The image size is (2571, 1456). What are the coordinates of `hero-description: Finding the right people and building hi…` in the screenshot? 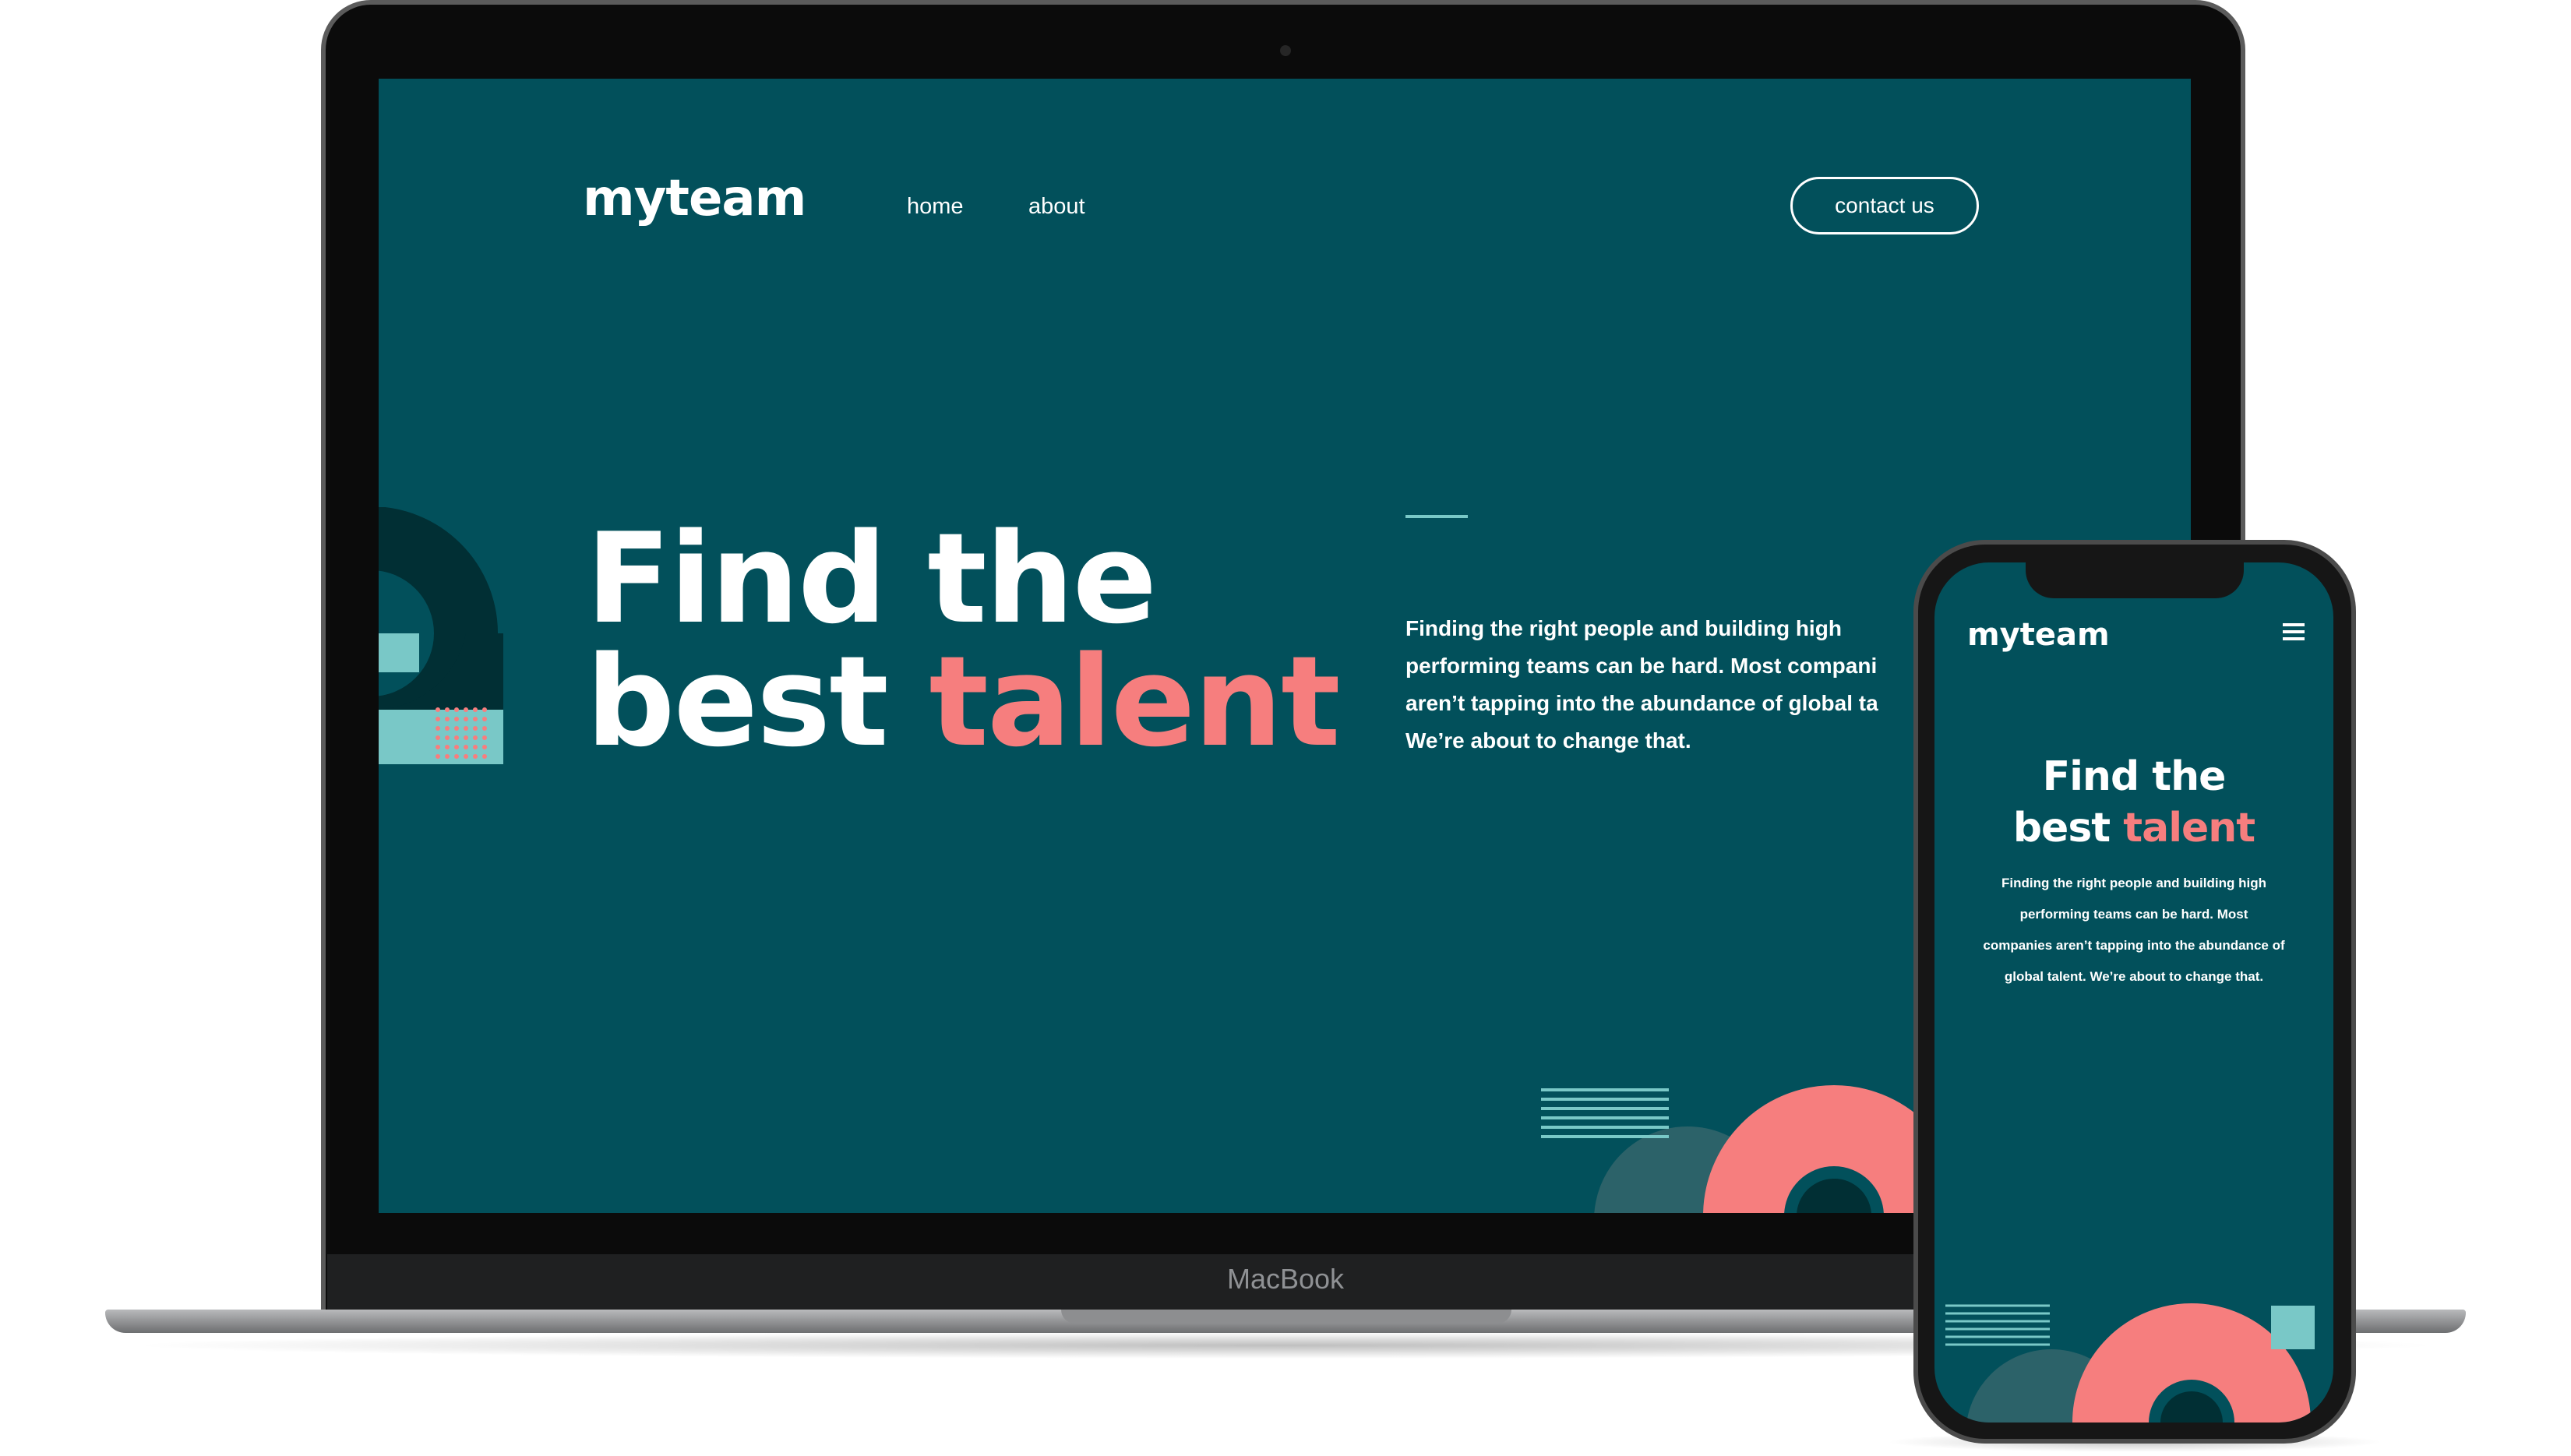 It's located at (1641, 685).